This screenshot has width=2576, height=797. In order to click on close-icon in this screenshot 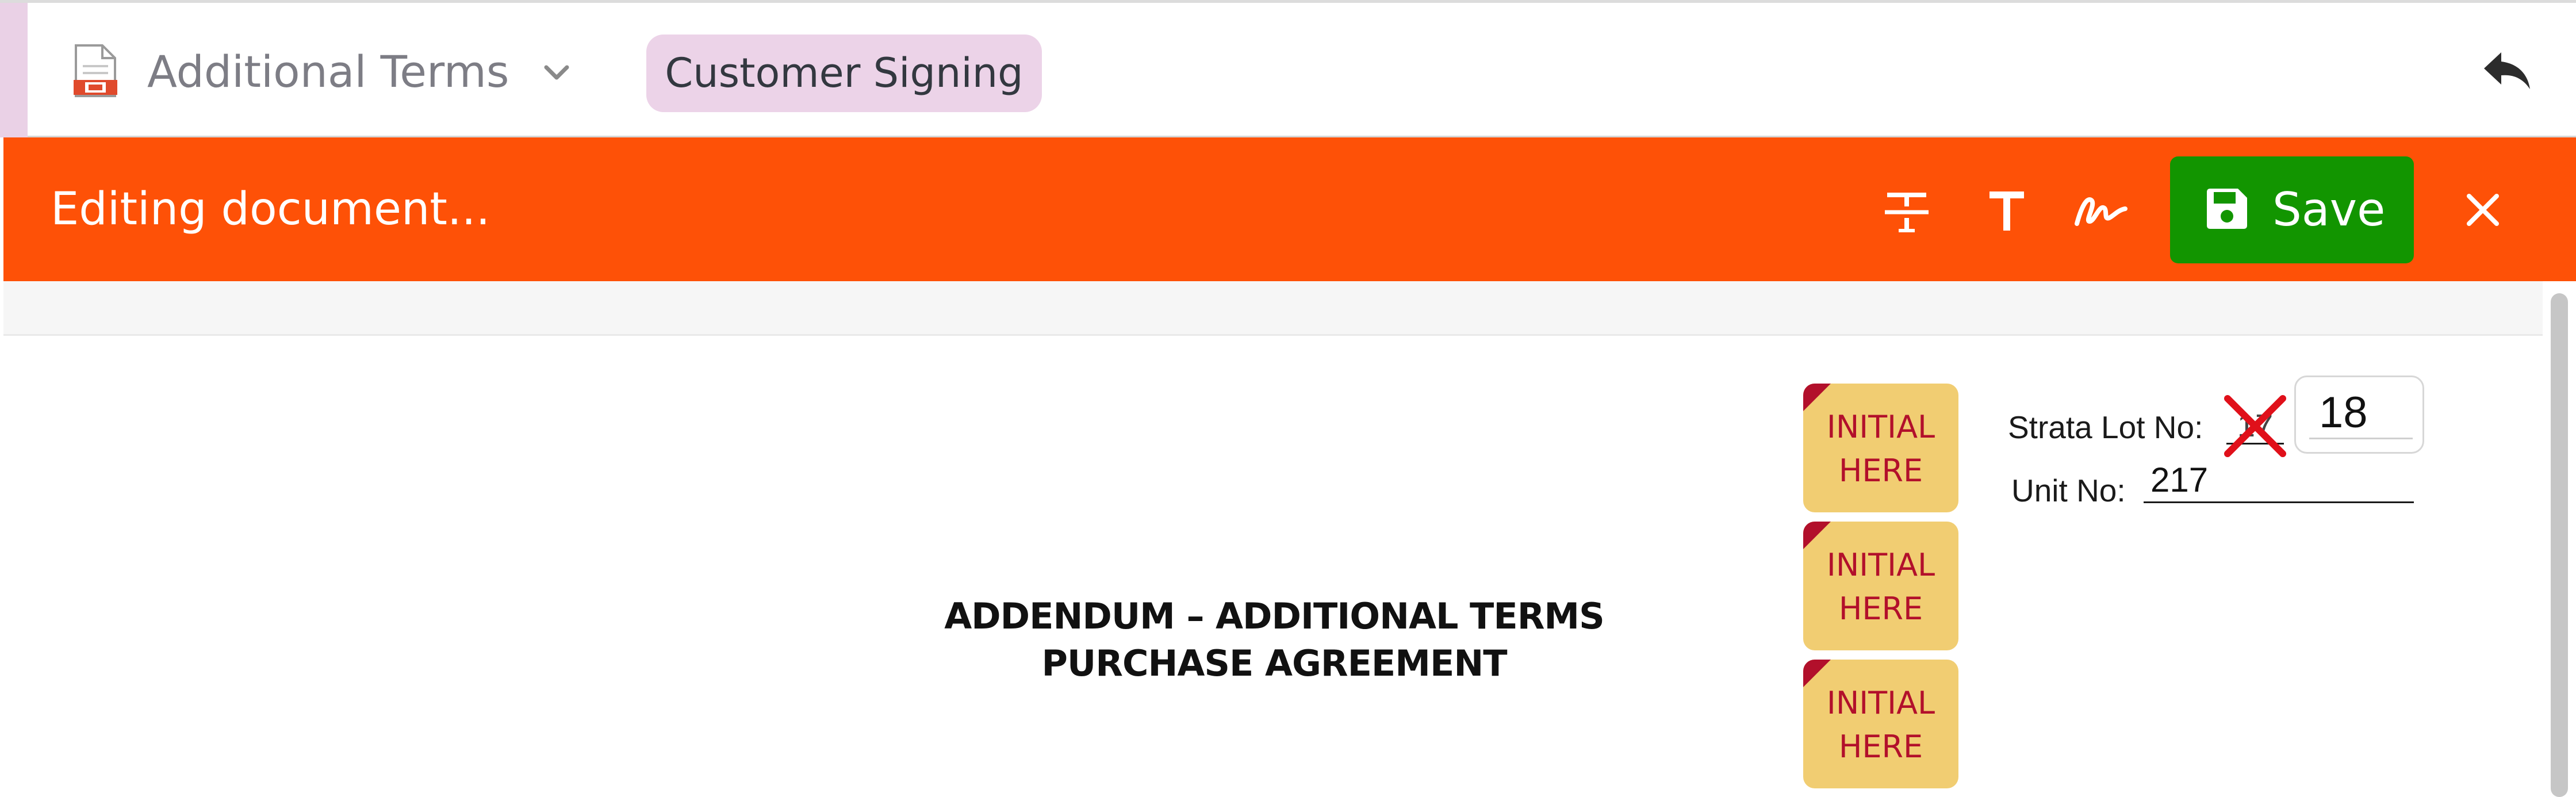, I will do `click(2483, 210)`.